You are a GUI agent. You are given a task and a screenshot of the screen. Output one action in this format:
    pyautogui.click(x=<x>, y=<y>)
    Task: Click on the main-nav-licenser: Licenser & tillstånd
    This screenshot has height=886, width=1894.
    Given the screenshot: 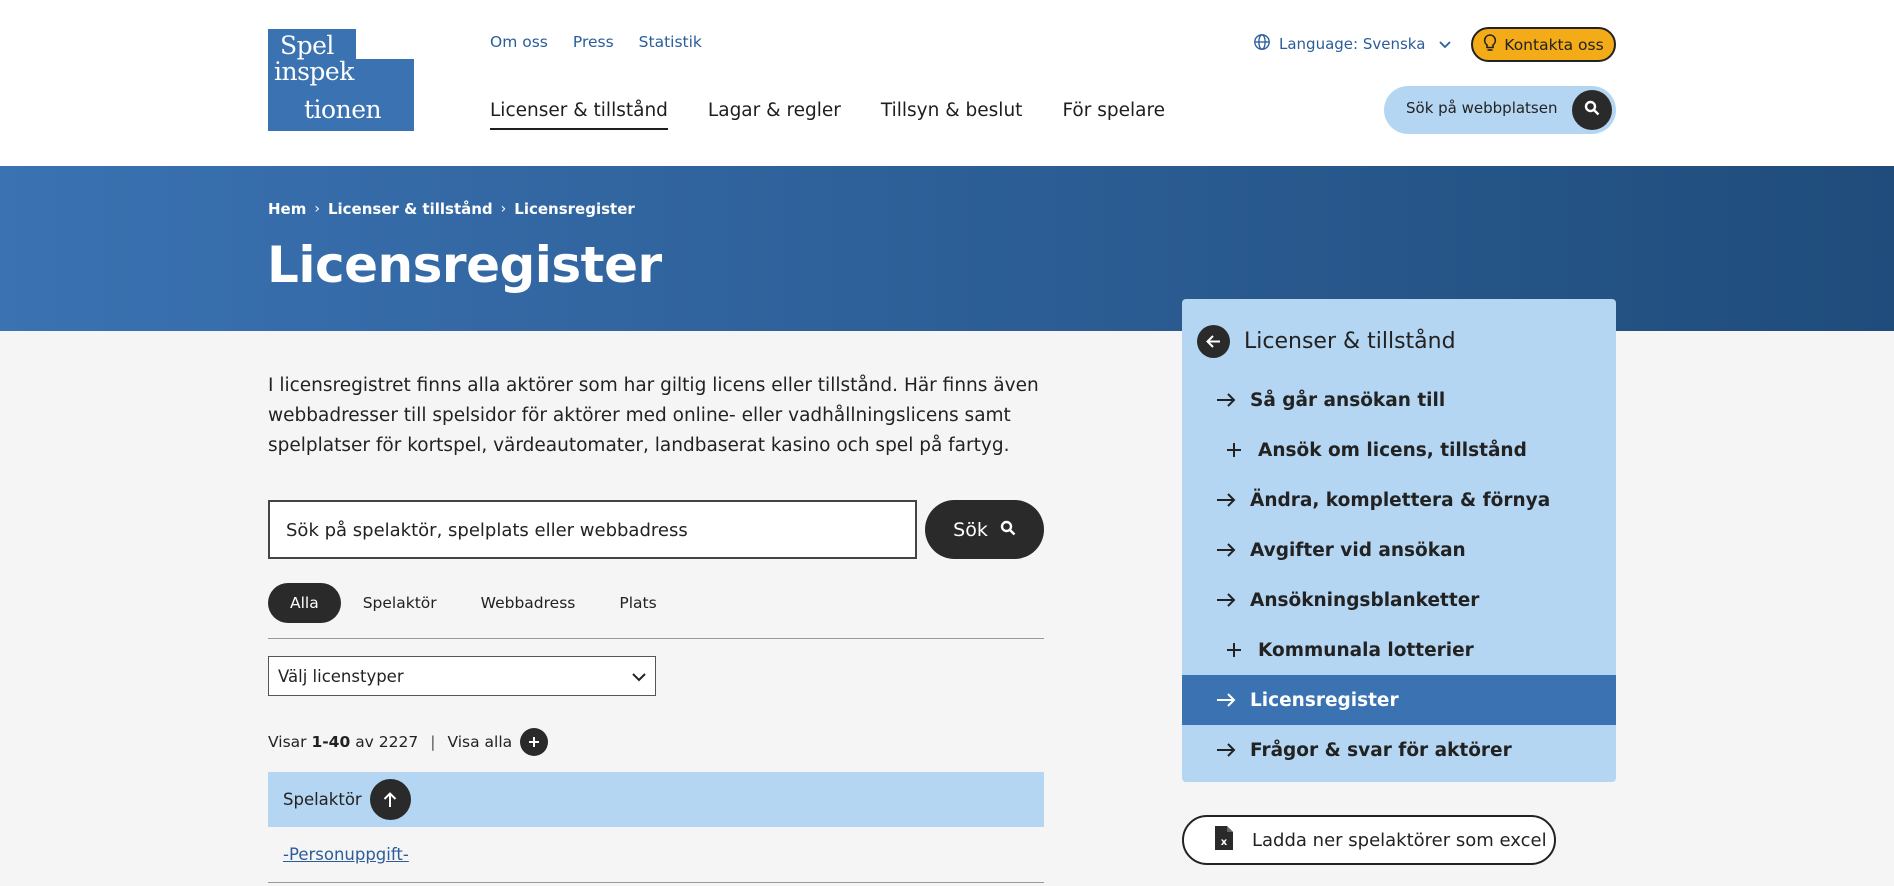 What is the action you would take?
    pyautogui.click(x=579, y=115)
    